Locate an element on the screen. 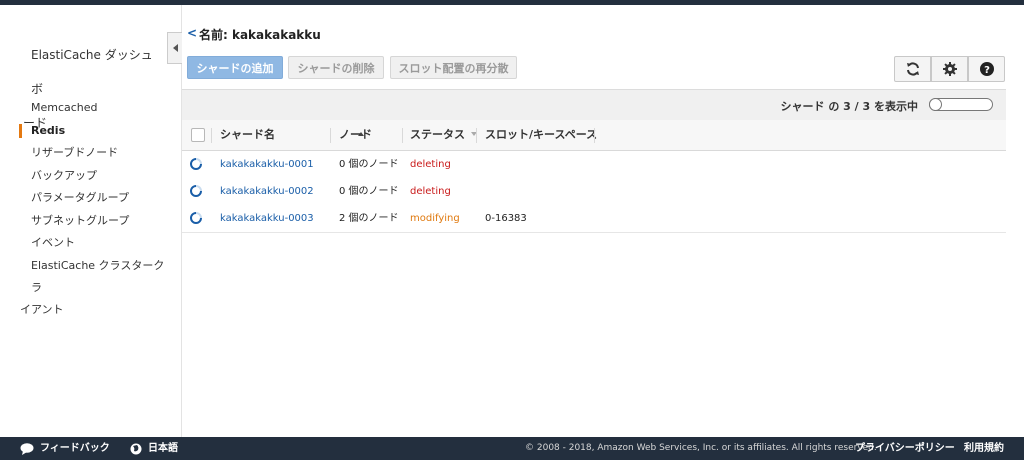  help-button: ? is located at coordinates (986, 69).